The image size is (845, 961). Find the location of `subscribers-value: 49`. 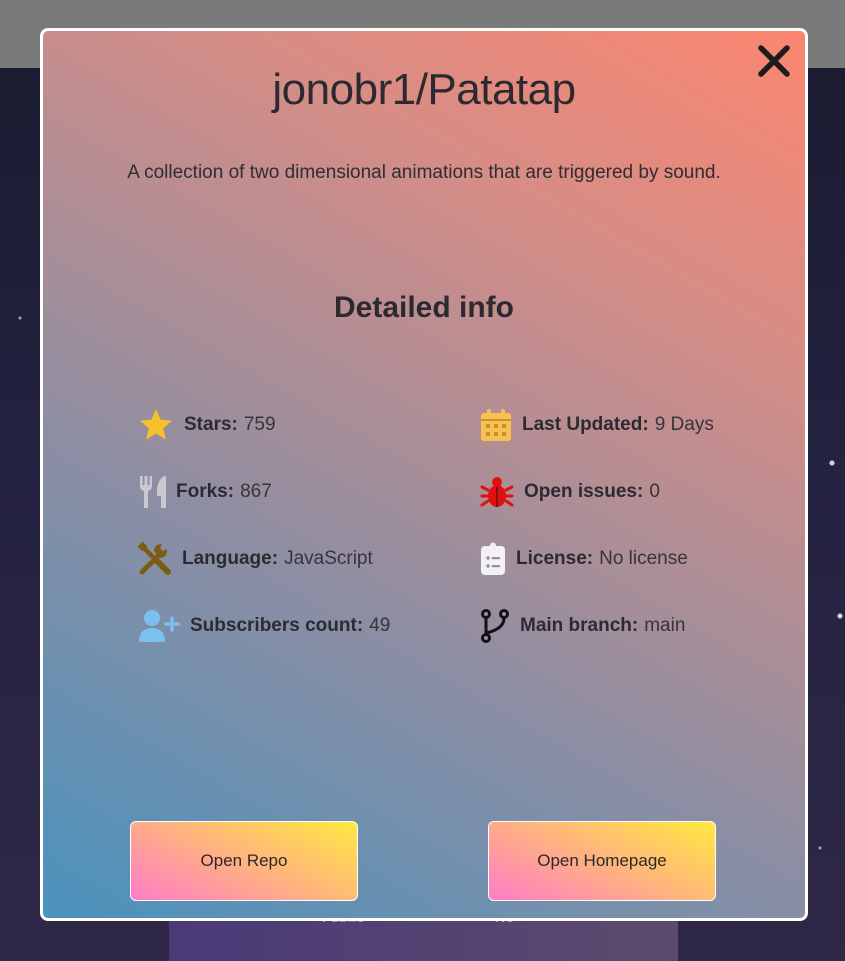

subscribers-value: 49 is located at coordinates (380, 625).